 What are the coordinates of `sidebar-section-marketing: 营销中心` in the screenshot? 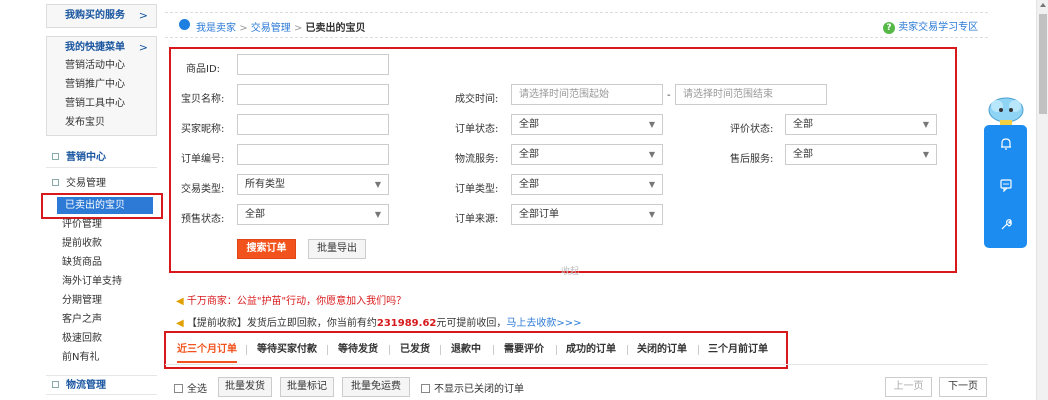 It's located at (101, 158).